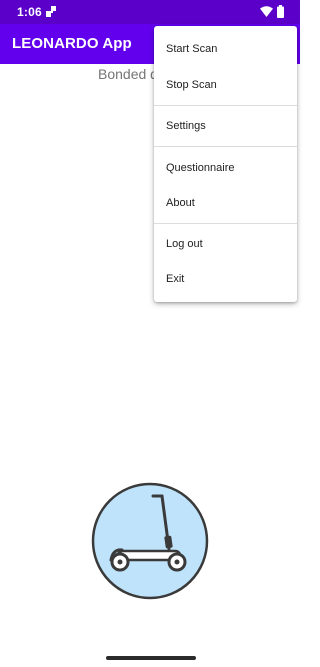 The image size is (320, 667). I want to click on menu-item-settings: Settings, so click(225, 126).